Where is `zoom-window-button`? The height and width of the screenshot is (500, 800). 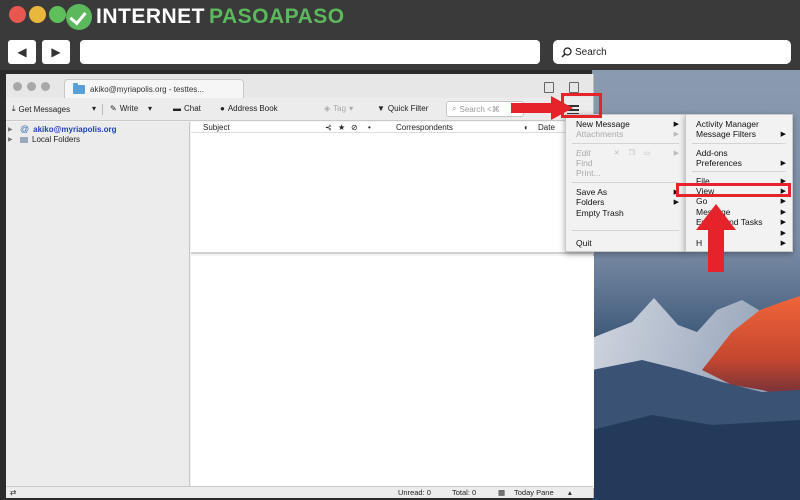
zoom-window-button is located at coordinates (57, 14).